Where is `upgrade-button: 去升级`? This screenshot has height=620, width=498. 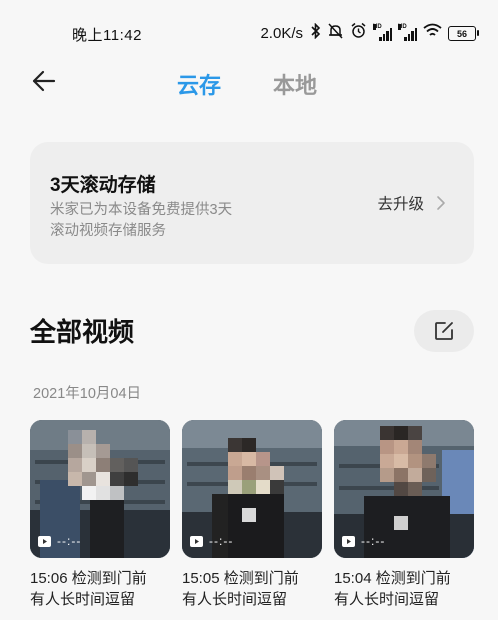
upgrade-button: 去升级 is located at coordinates (411, 203).